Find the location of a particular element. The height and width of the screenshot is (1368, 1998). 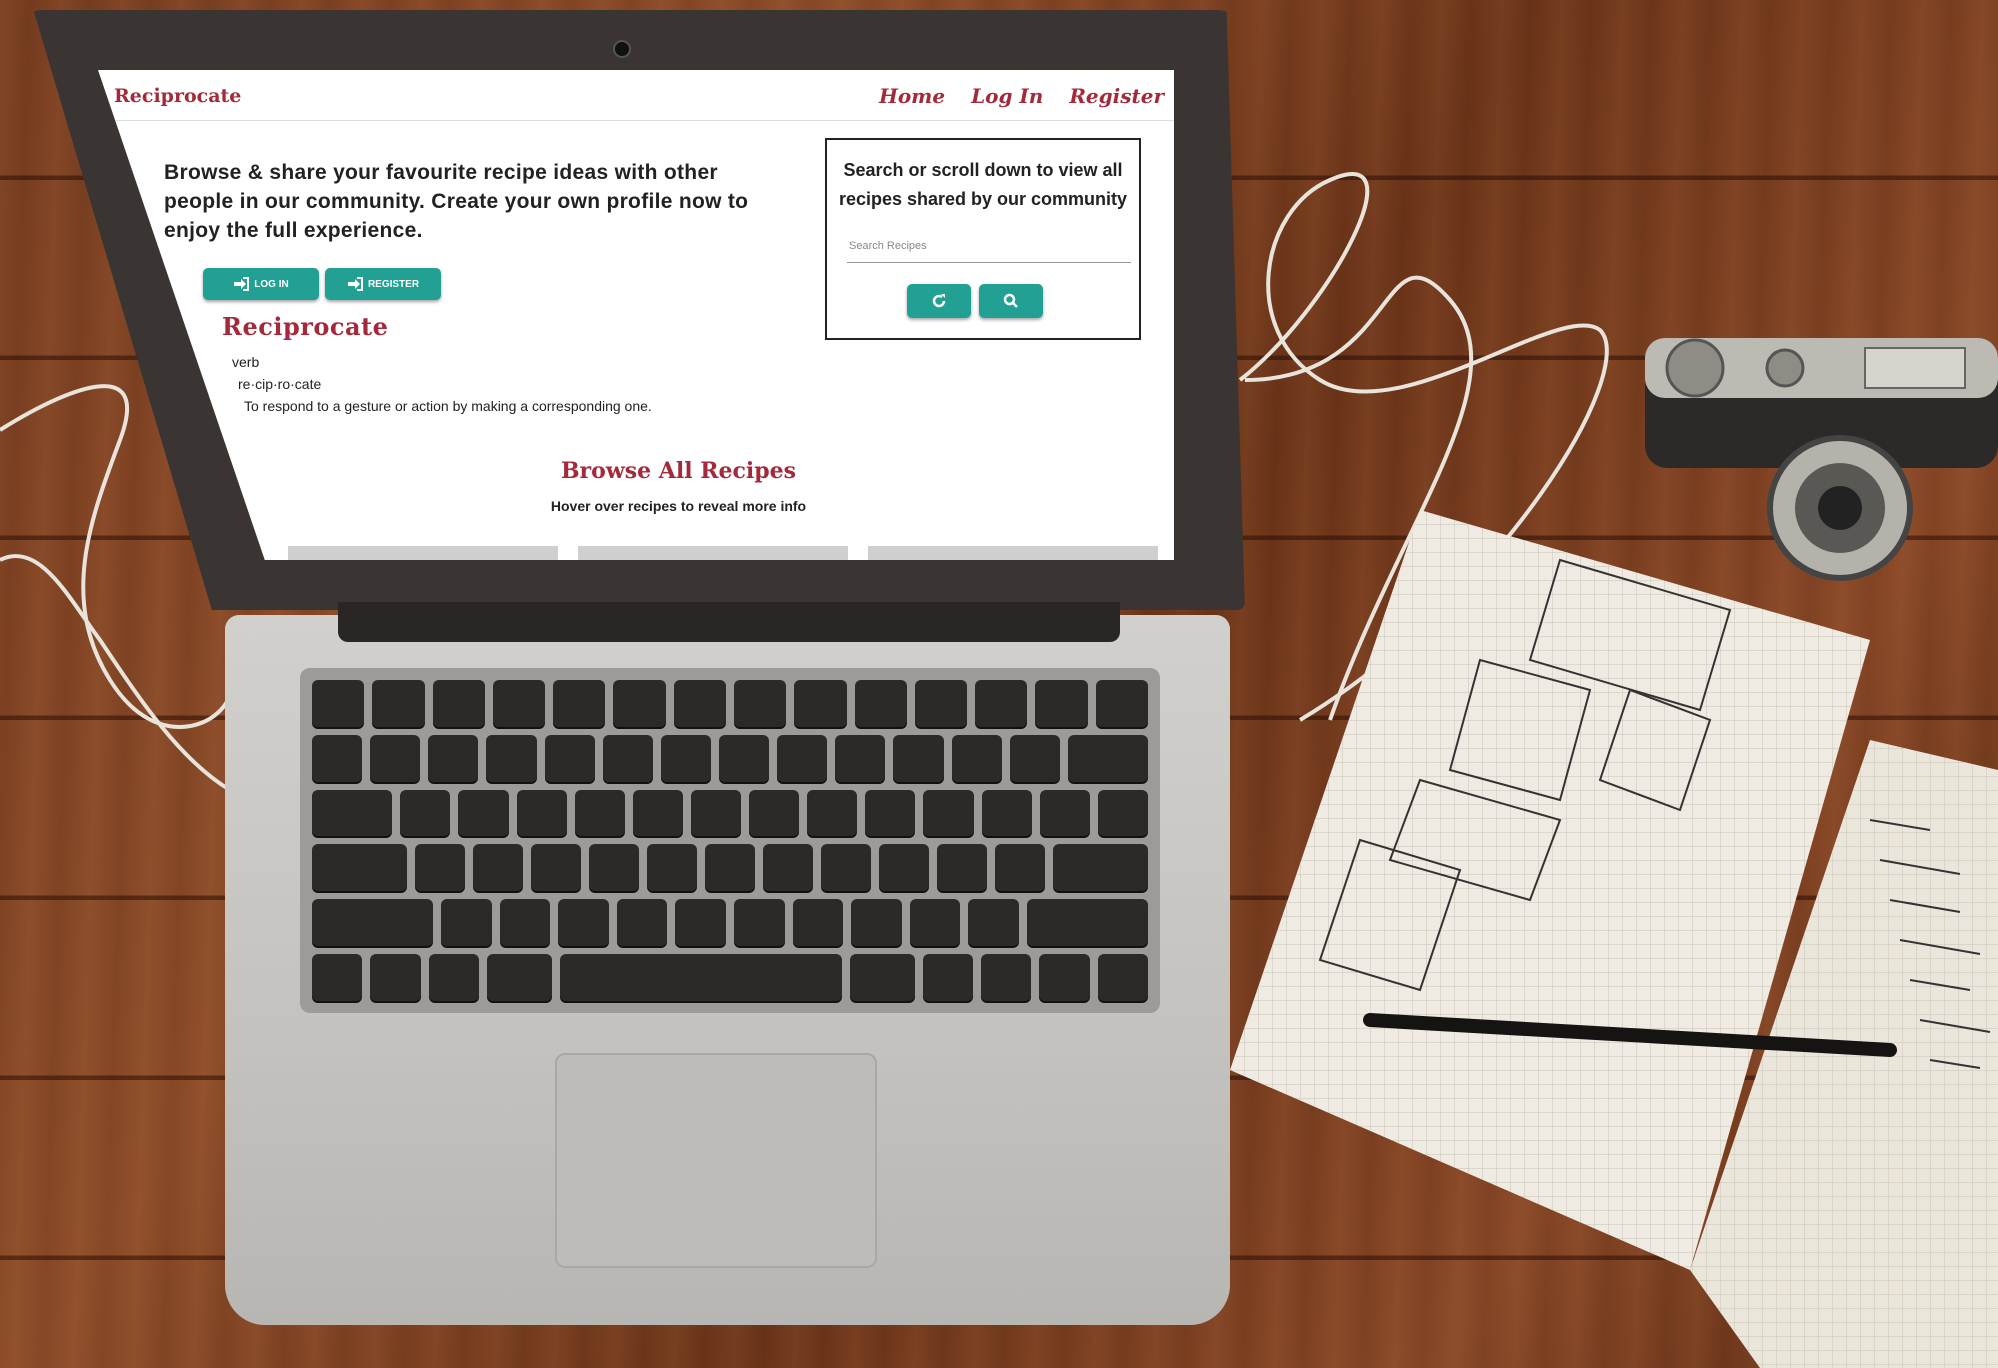

nav-register: Register is located at coordinates (1116, 96).